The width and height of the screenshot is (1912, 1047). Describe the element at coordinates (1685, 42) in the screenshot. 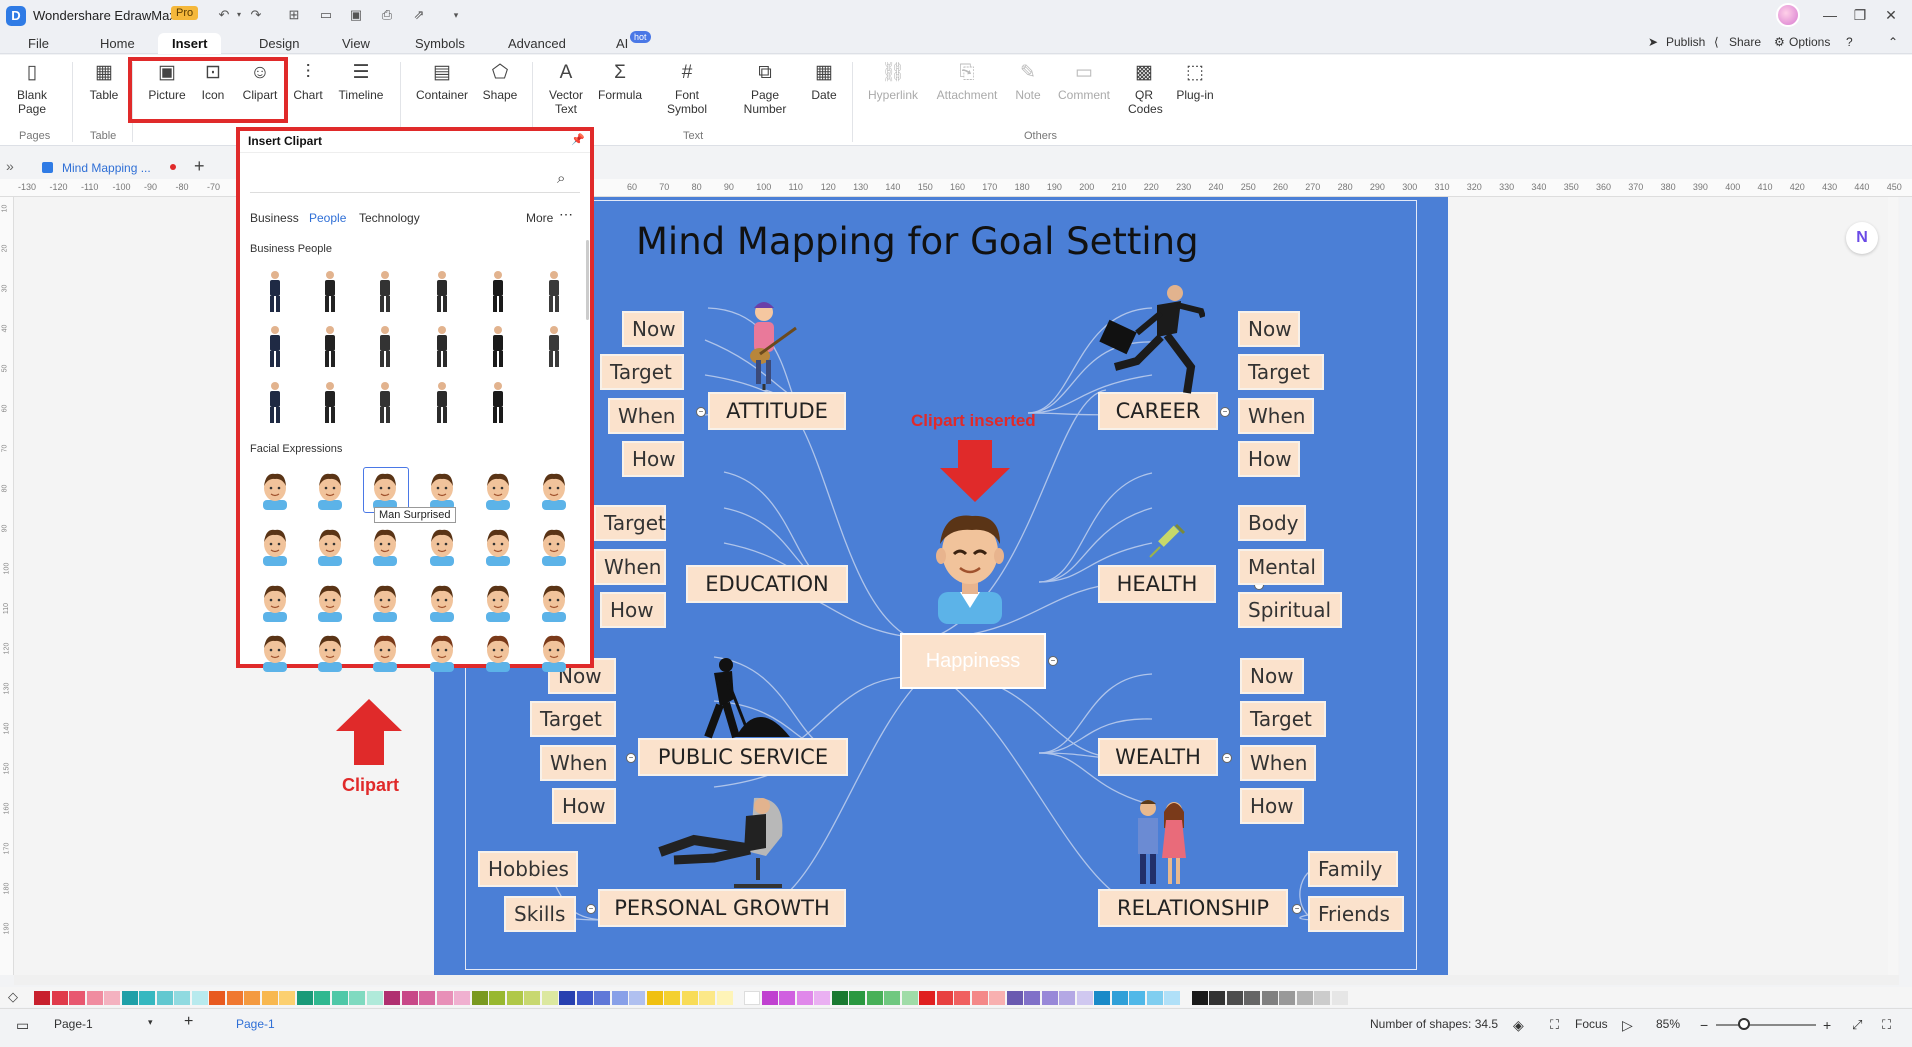

I see `publish-button: Publish` at that location.